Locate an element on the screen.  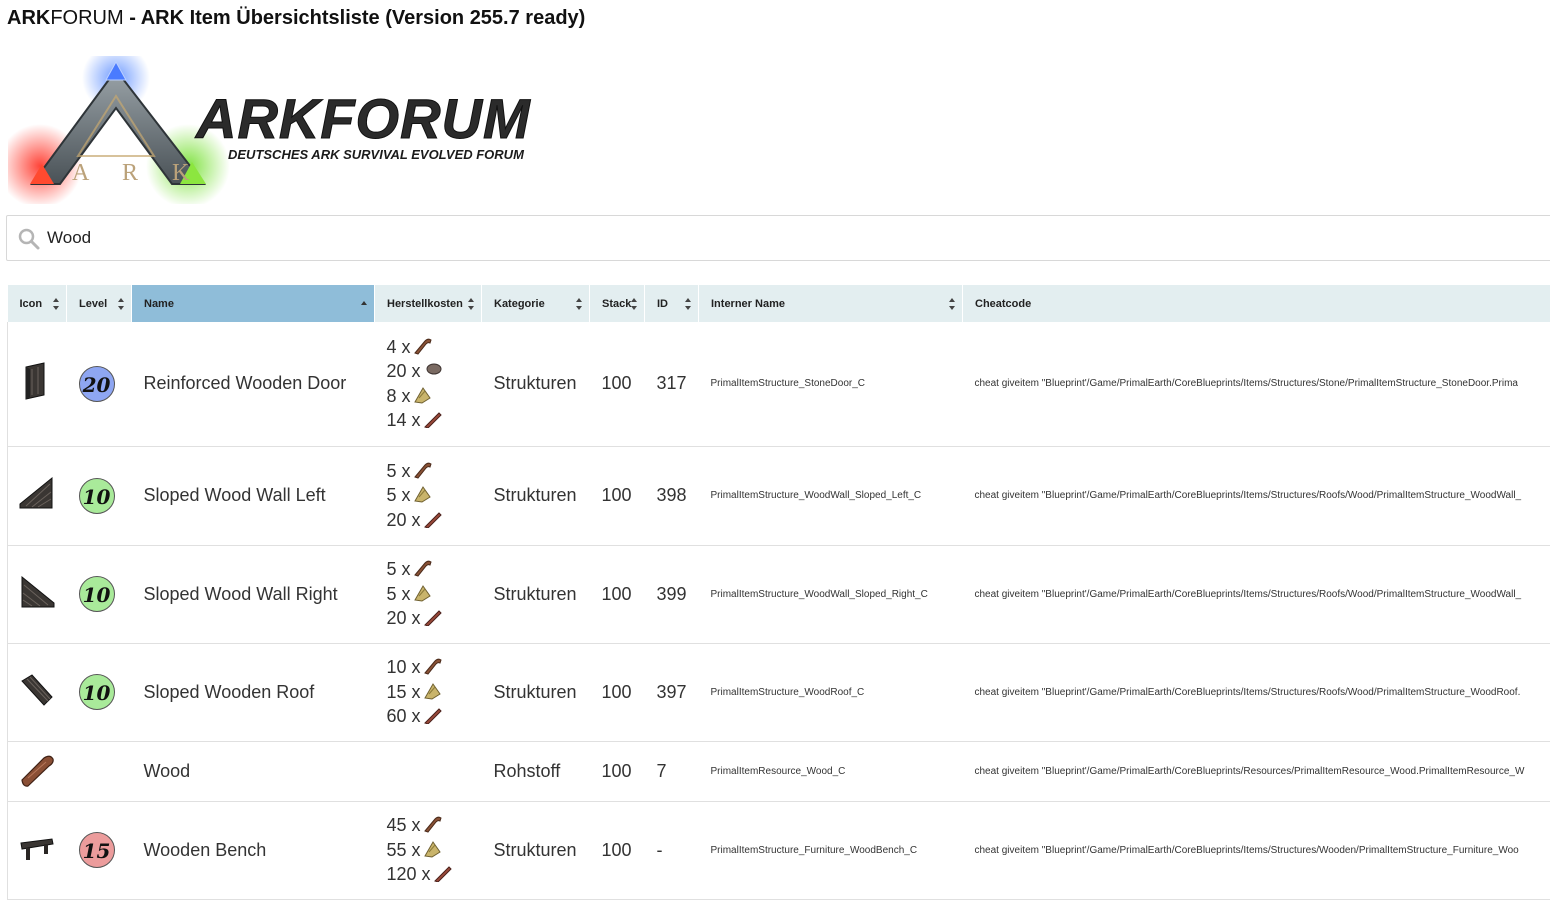
cell-level: 15 is located at coordinates (99, 850).